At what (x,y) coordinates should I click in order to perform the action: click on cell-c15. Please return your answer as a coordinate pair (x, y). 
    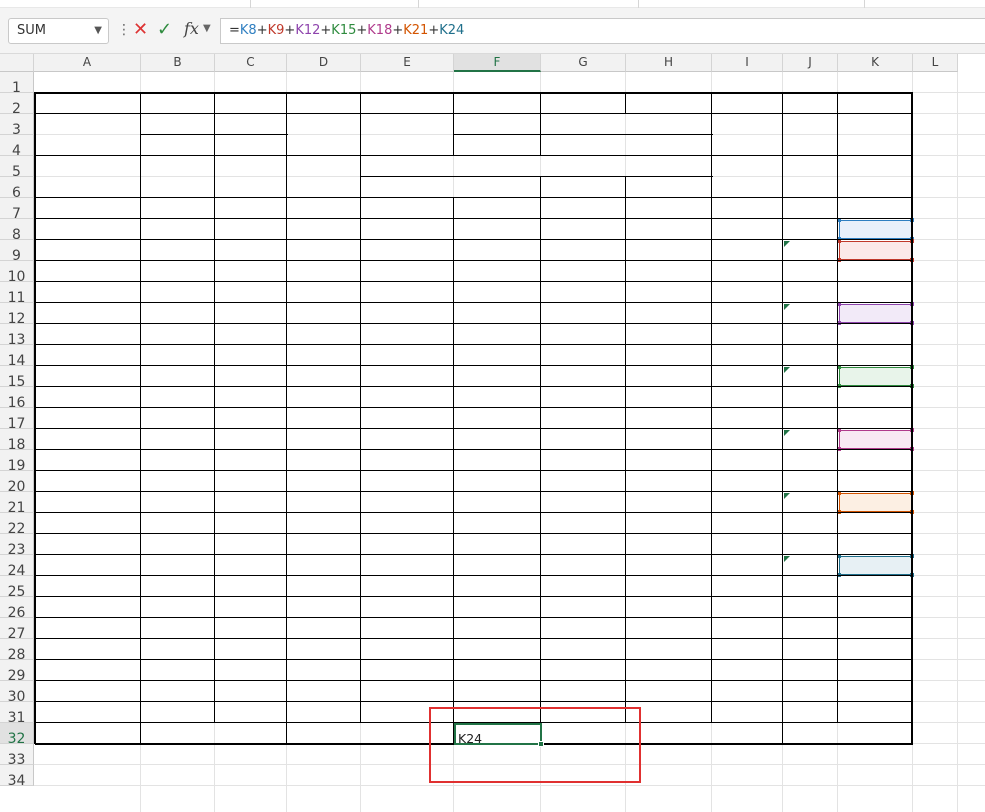
    Looking at the image, I should click on (251, 376).